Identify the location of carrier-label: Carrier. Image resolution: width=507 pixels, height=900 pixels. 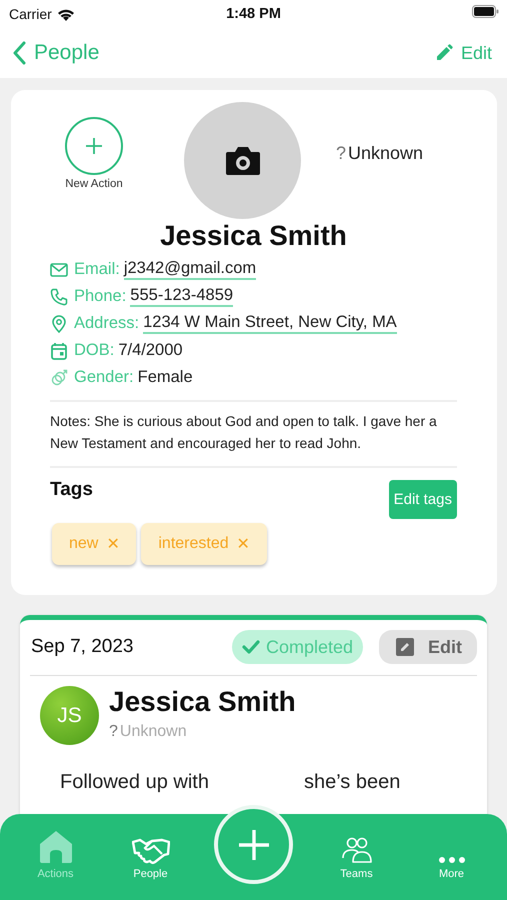
(30, 14).